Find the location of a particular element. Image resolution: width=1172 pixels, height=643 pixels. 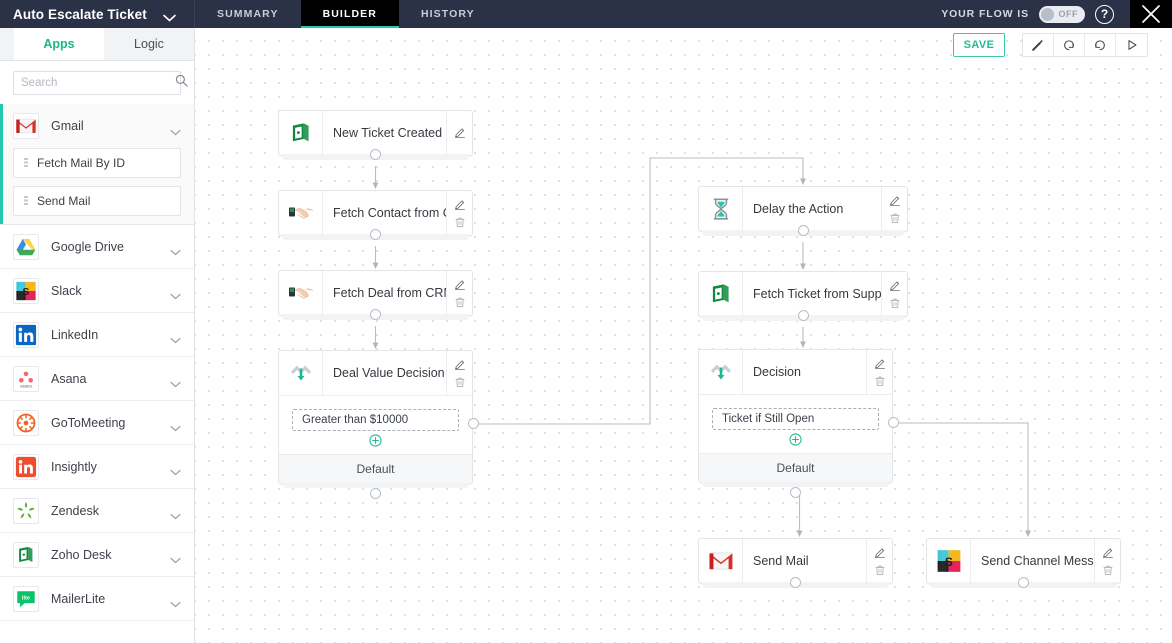

flow-enable-toggle: OFF is located at coordinates (1062, 14).